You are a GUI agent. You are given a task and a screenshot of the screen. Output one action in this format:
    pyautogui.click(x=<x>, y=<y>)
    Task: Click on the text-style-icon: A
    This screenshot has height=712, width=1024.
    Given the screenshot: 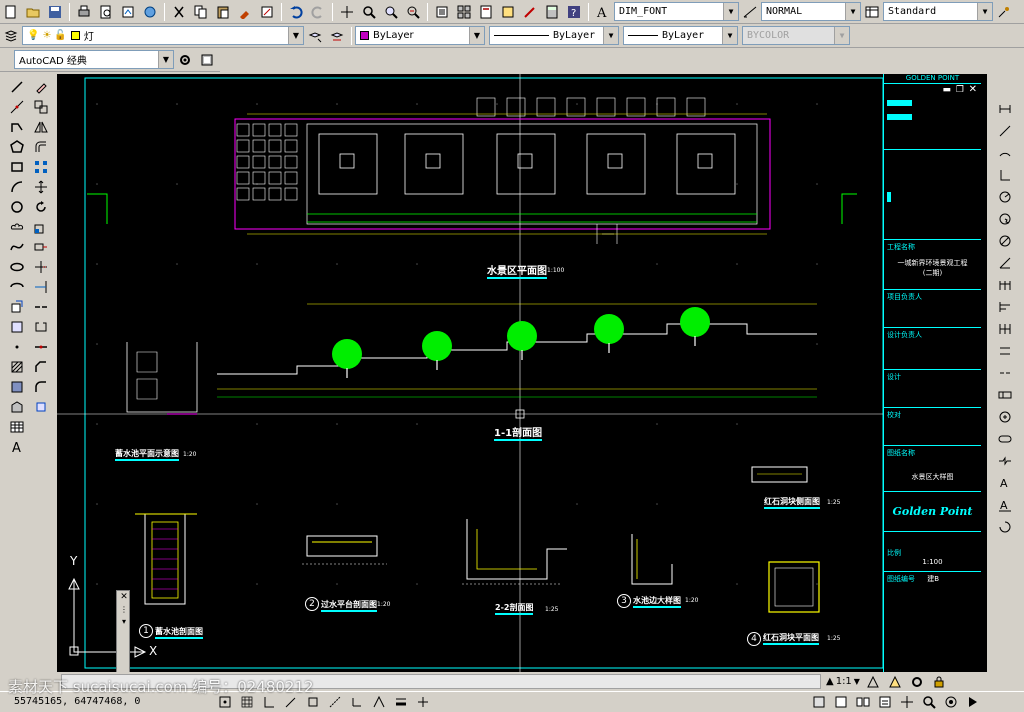 What is the action you would take?
    pyautogui.click(x=603, y=12)
    